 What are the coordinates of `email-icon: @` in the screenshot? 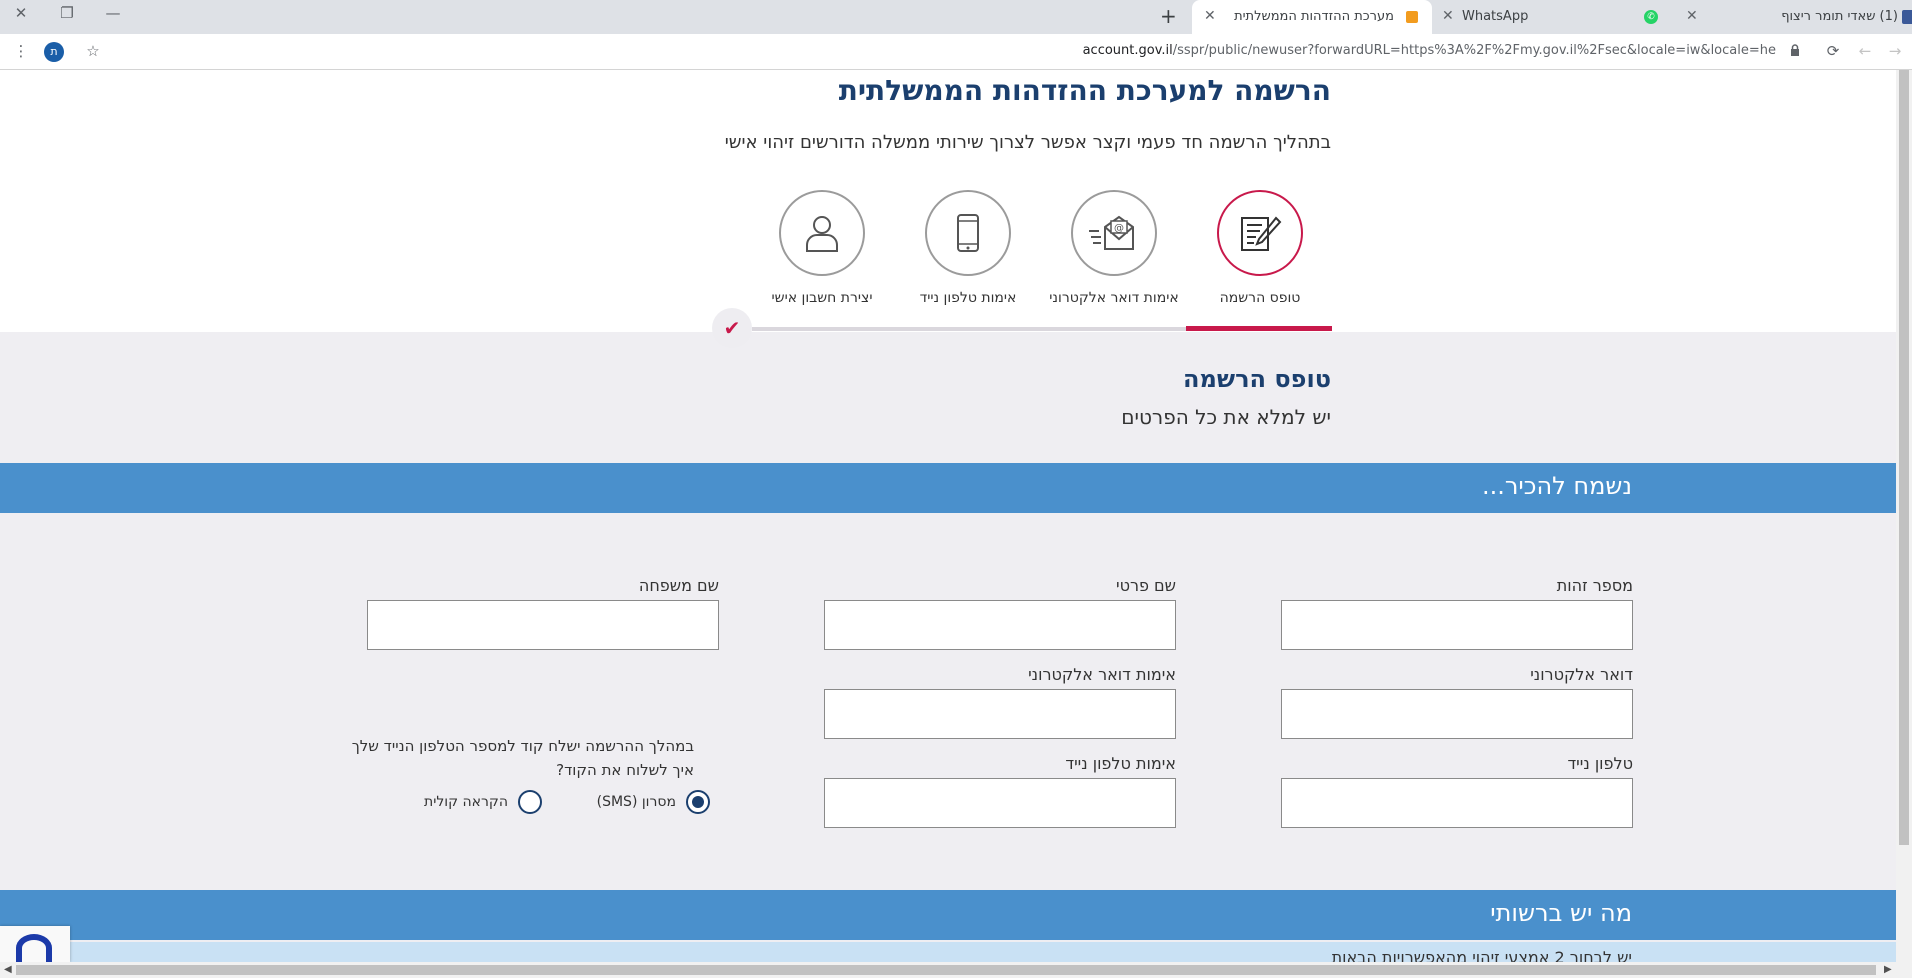 It's located at (1114, 233).